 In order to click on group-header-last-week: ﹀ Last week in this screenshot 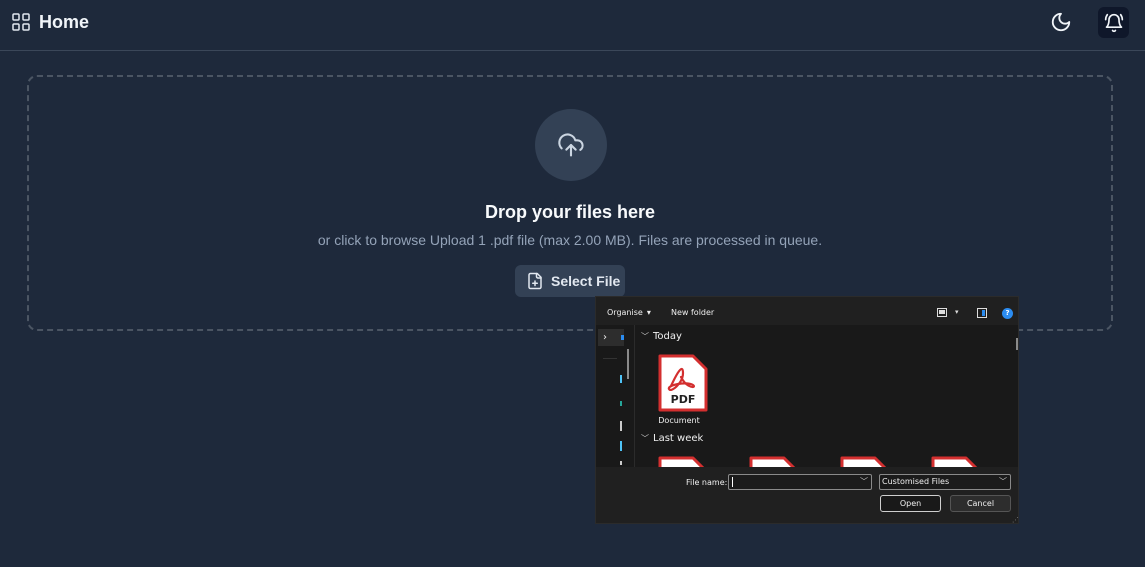, I will do `click(672, 438)`.